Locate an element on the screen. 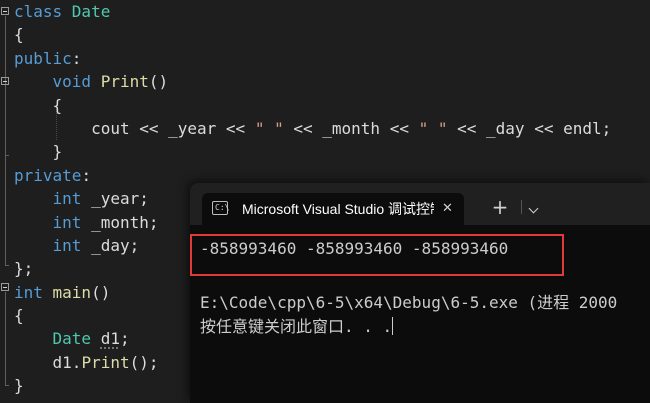 This screenshot has width=650, height=403. editor-gutter is located at coordinates (6, 201).